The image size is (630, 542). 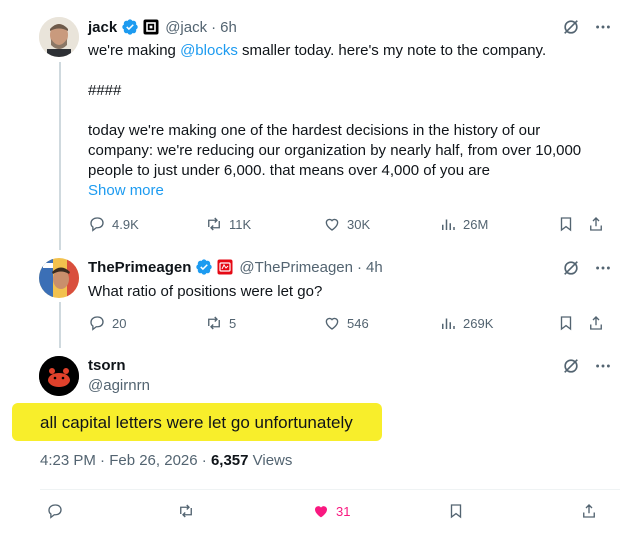 What do you see at coordinates (229, 460) in the screenshot?
I see `tweet-view-count: 6,357` at bounding box center [229, 460].